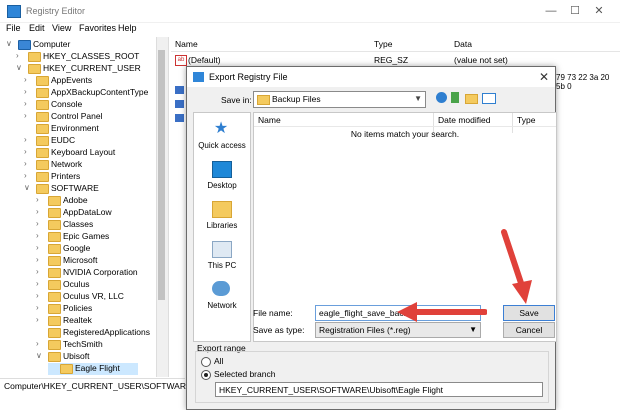  Describe the element at coordinates (463, 44) in the screenshot. I see `column-data: Data` at that location.